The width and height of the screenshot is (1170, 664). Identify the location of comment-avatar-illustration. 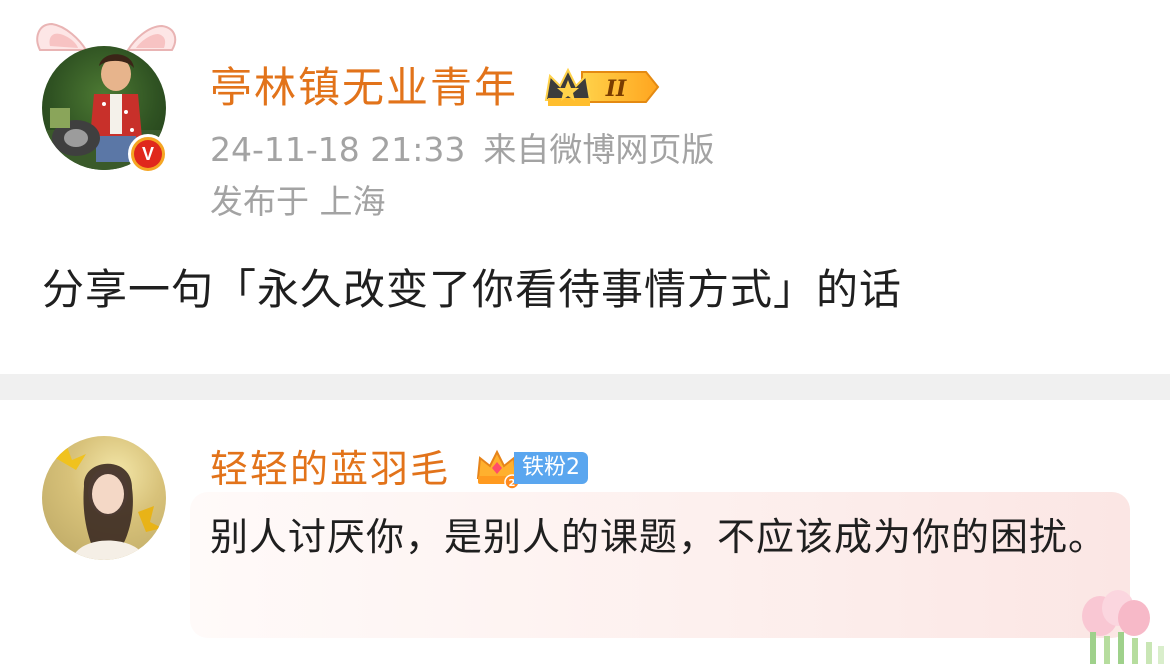
(107, 502).